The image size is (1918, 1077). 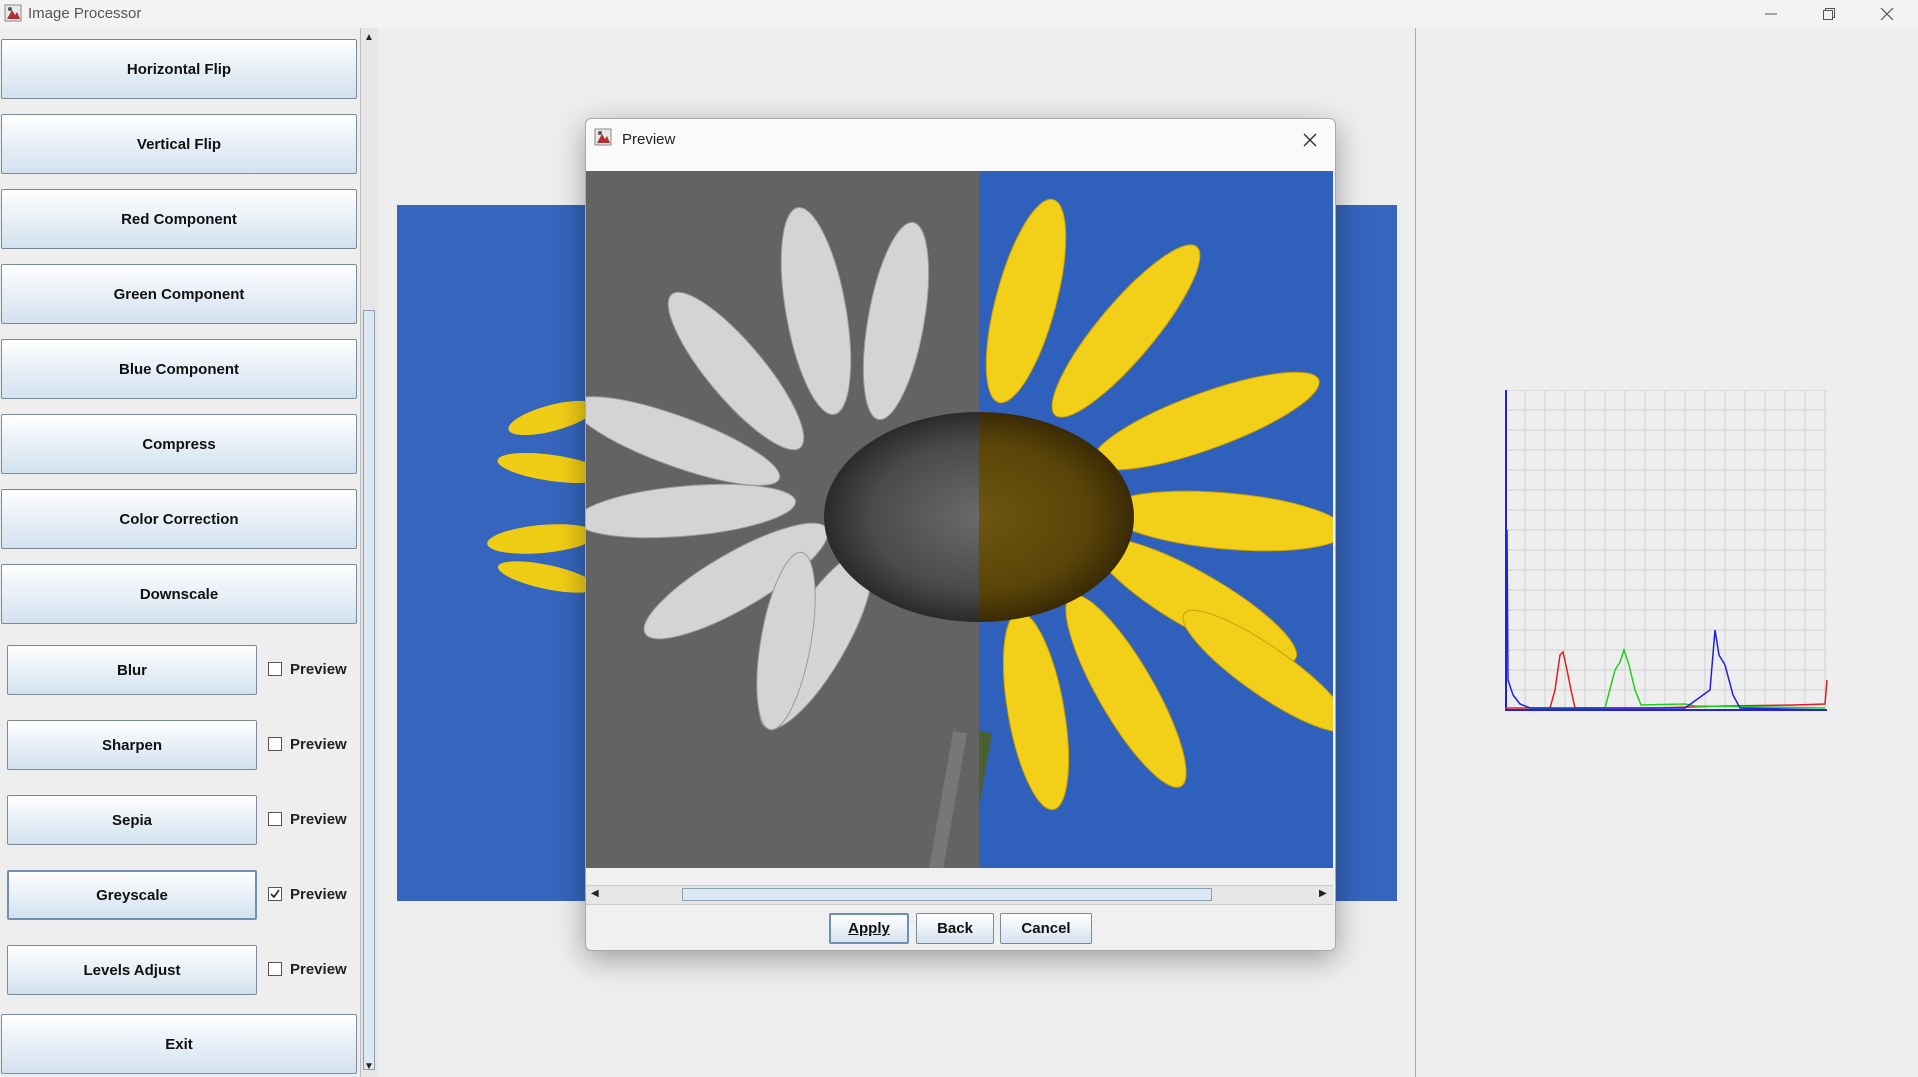 I want to click on restore-icon, so click(x=1829, y=14).